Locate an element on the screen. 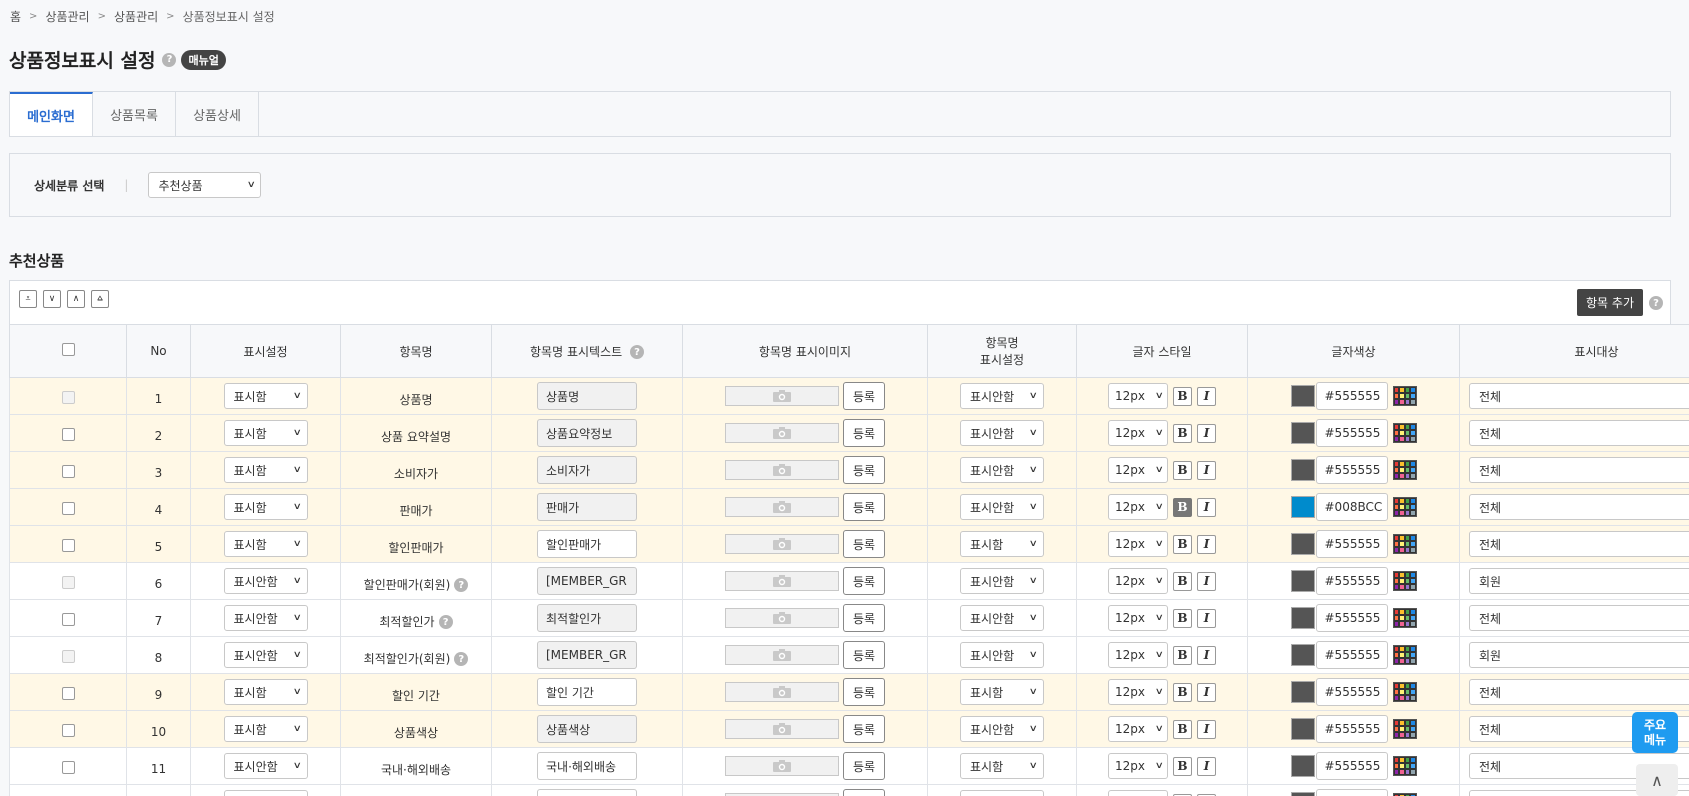  tab-main: 메인화면 is located at coordinates (51, 114).